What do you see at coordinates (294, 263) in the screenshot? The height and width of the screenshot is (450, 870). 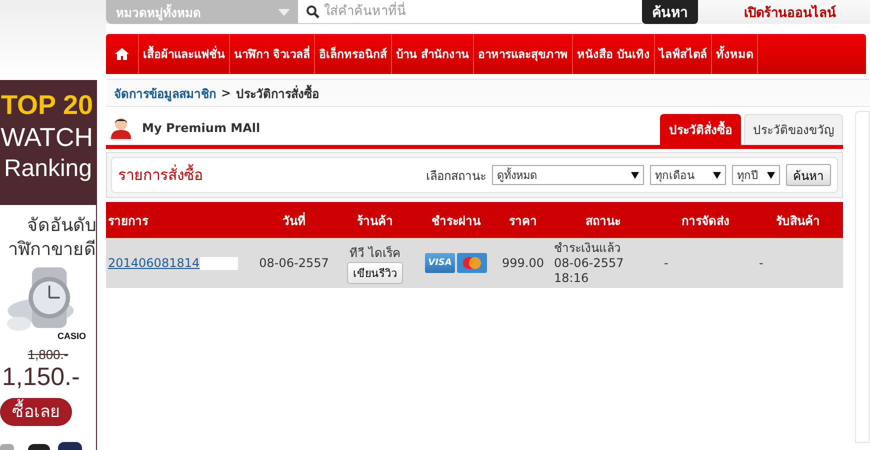 I see `order-date: 08-06-2557` at bounding box center [294, 263].